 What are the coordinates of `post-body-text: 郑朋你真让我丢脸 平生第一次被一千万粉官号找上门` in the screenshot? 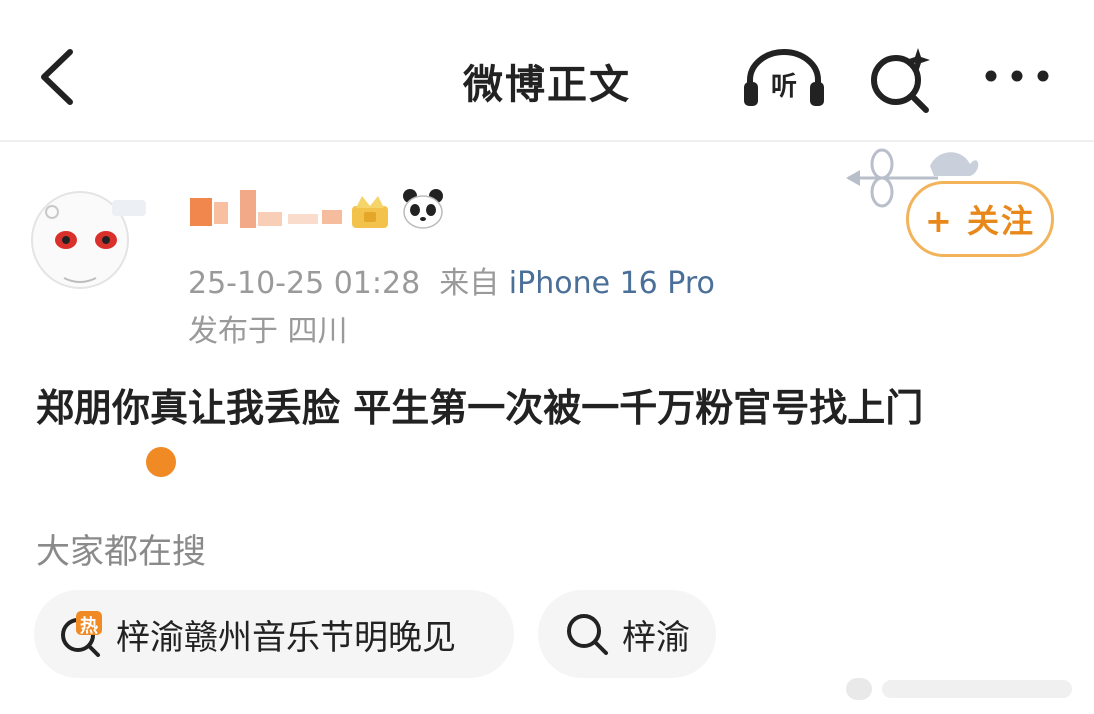 It's located at (480, 408).